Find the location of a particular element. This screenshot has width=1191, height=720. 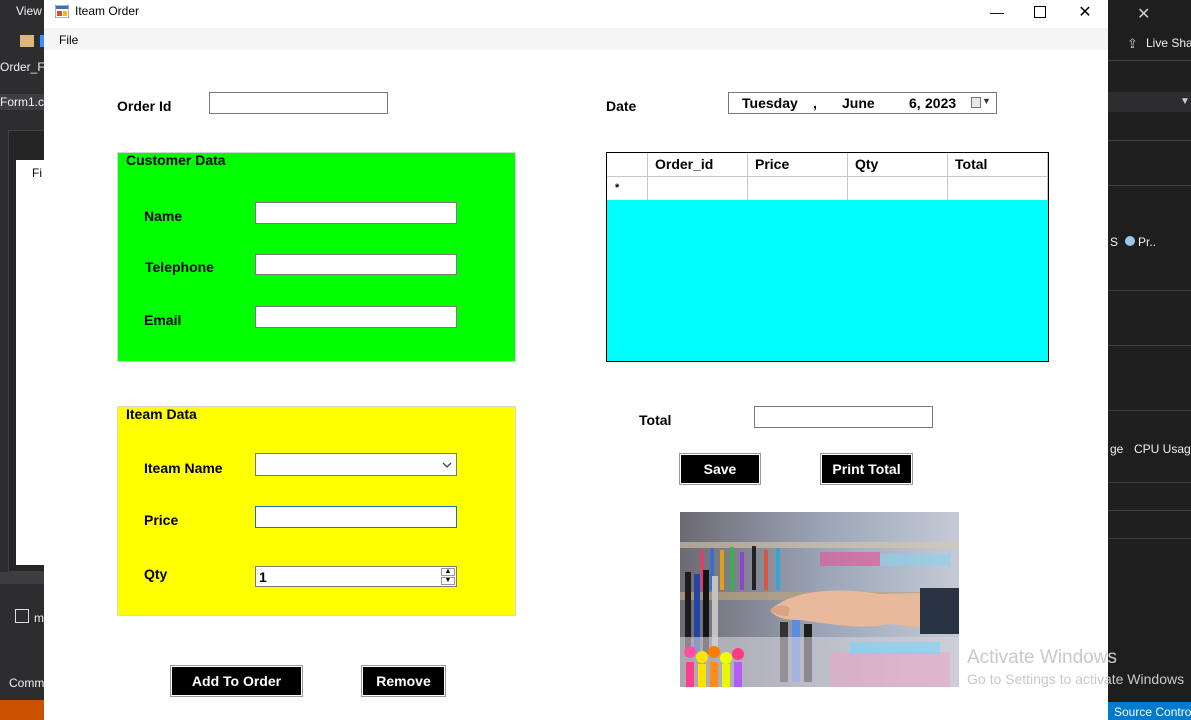

telephone-label: Telephone is located at coordinates (179, 267).